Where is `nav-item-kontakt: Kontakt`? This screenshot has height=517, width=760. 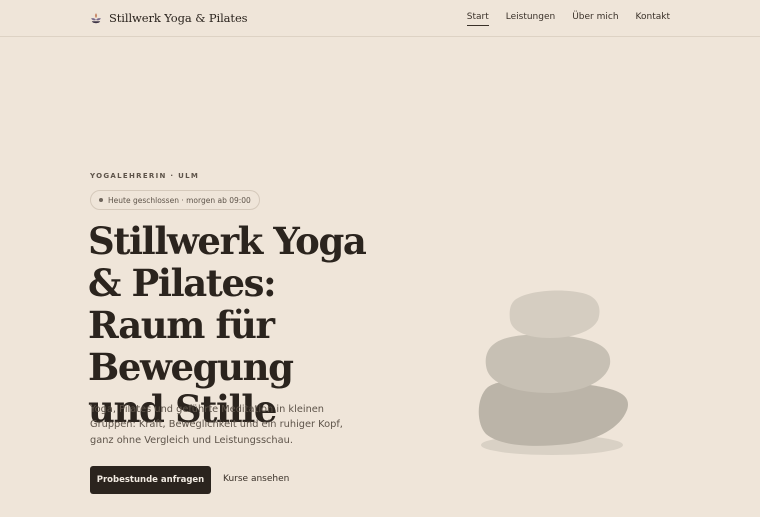
nav-item-kontakt: Kontakt is located at coordinates (653, 19).